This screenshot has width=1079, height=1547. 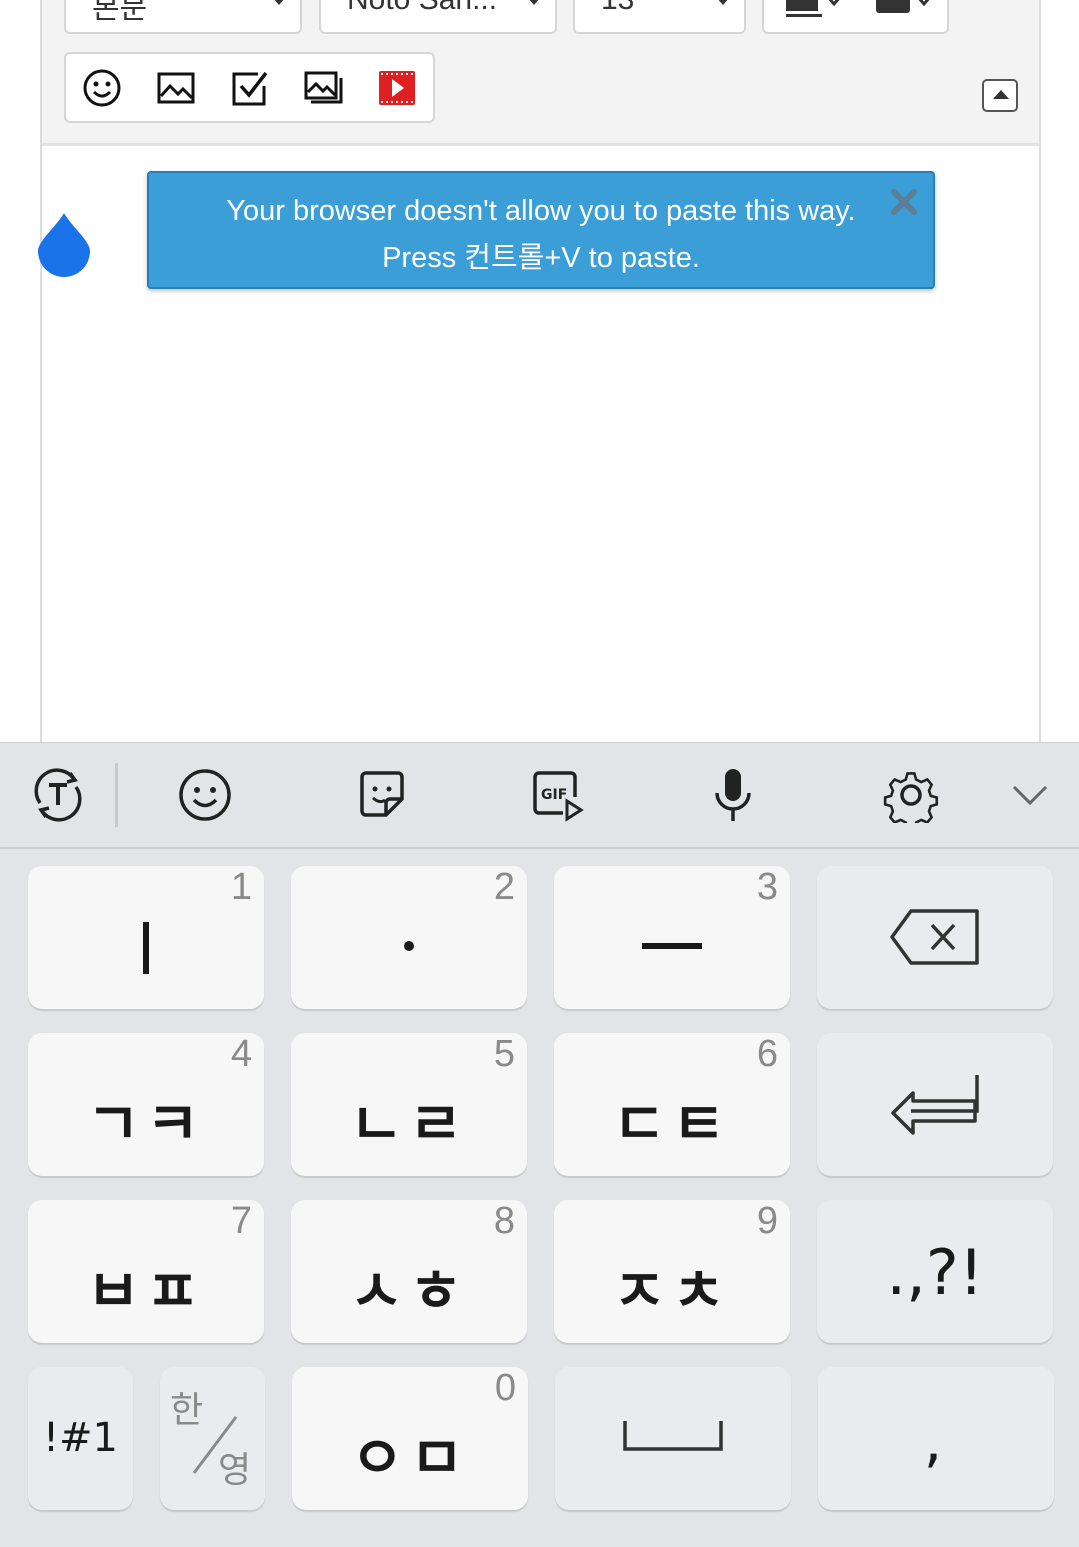 I want to click on key-8: 8 ㅅㅎ, so click(x=409, y=1271).